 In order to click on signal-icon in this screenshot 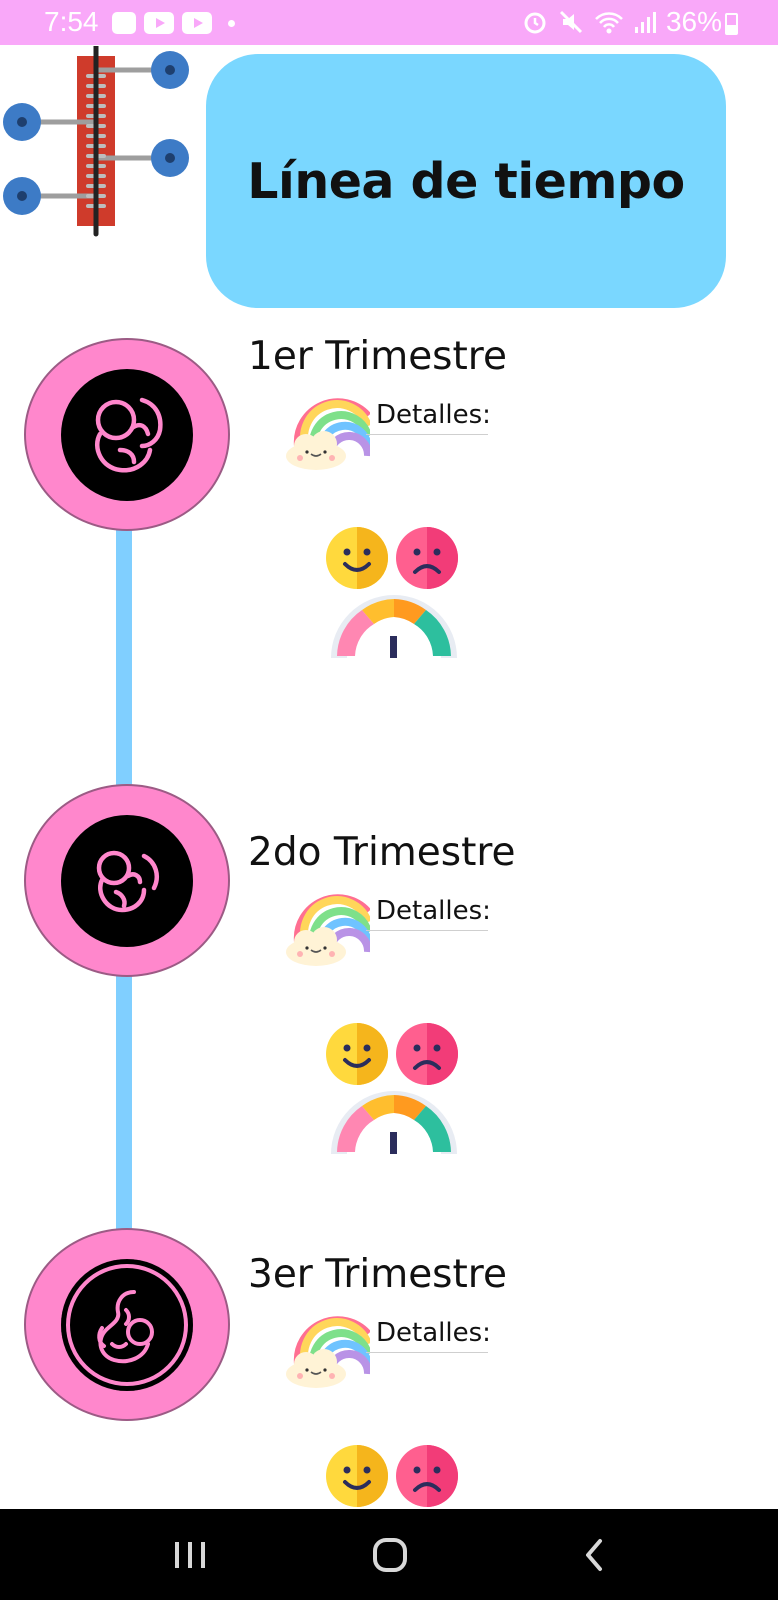, I will do `click(645, 22)`.